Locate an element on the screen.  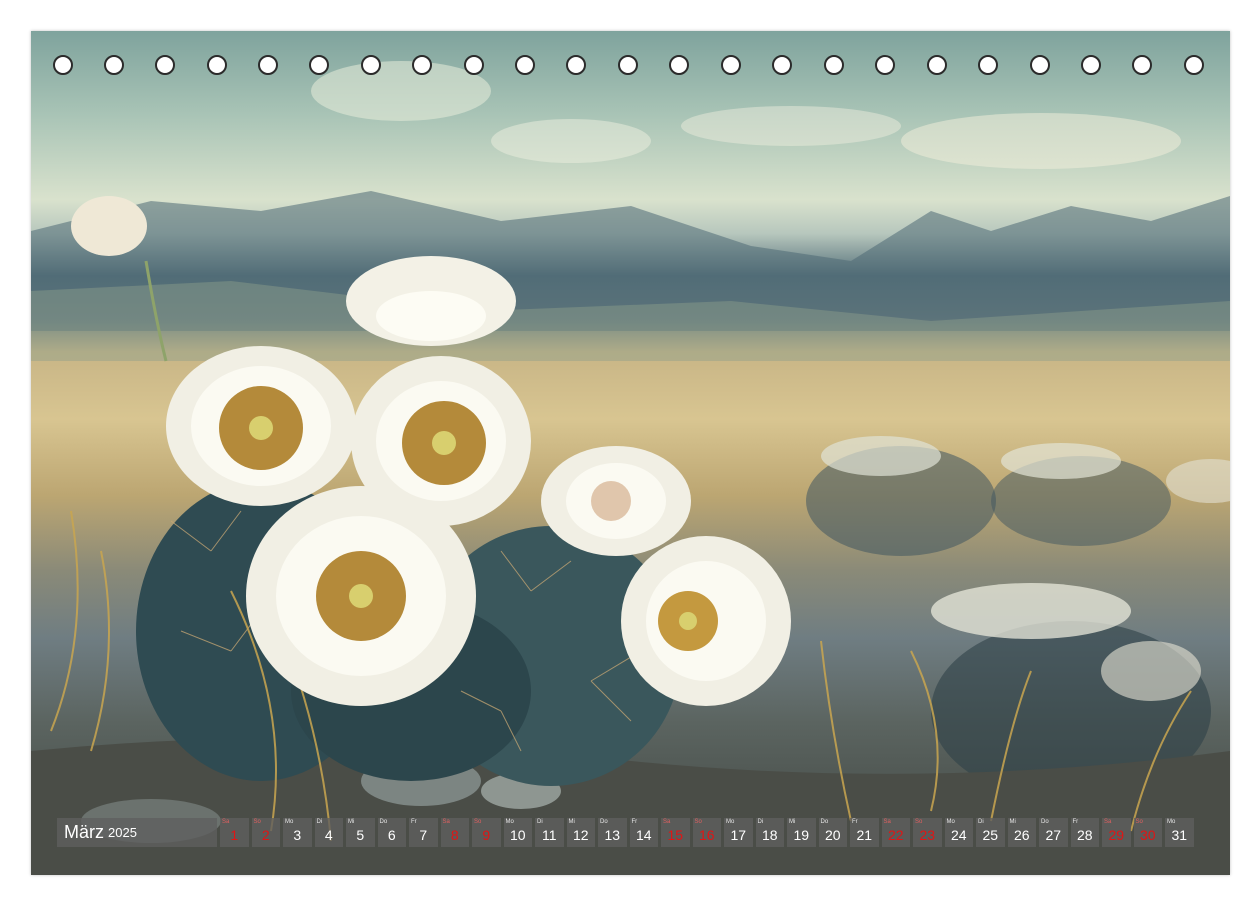
day-number: 25 is located at coordinates (990, 835).